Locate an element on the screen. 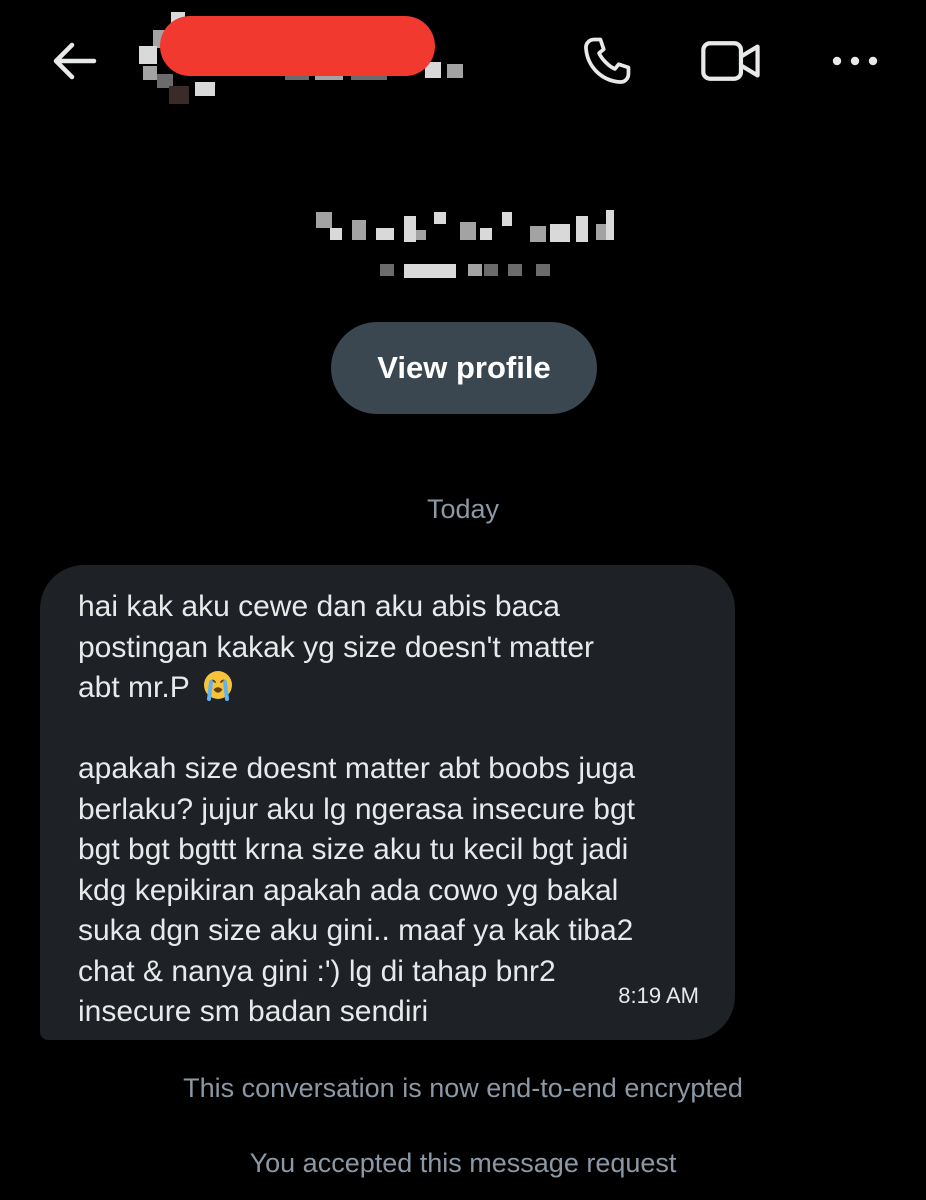 The image size is (926, 1200). loudly-crying-face-icon is located at coordinates (217, 686).